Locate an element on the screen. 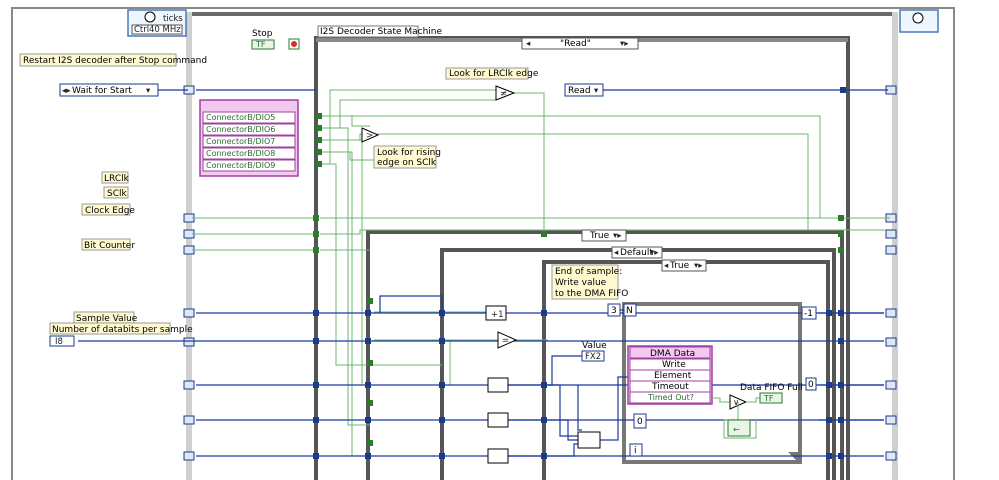 The height and width of the screenshot is (480, 999). svg-text: "Read" is located at coordinates (575, 44).